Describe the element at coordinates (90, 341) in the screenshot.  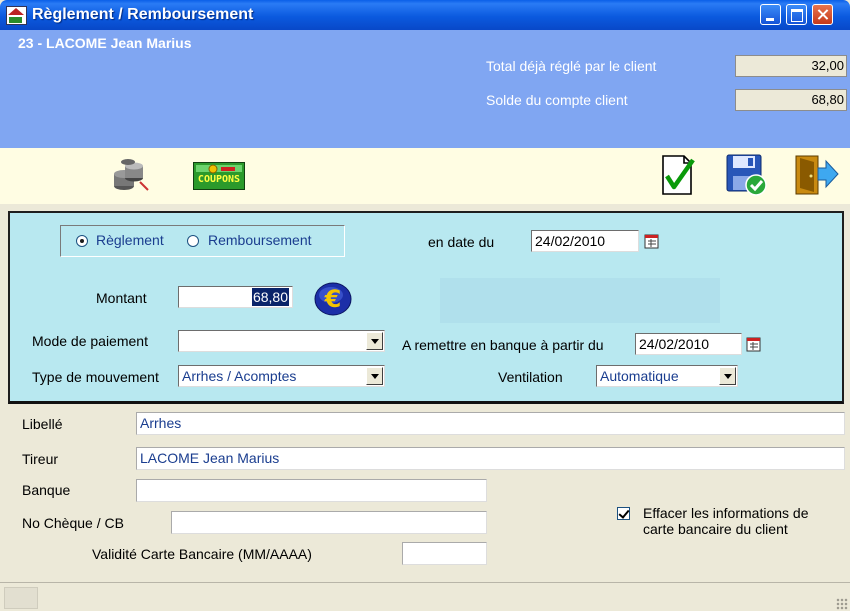
I see `mode-label: Mode de paiement` at that location.